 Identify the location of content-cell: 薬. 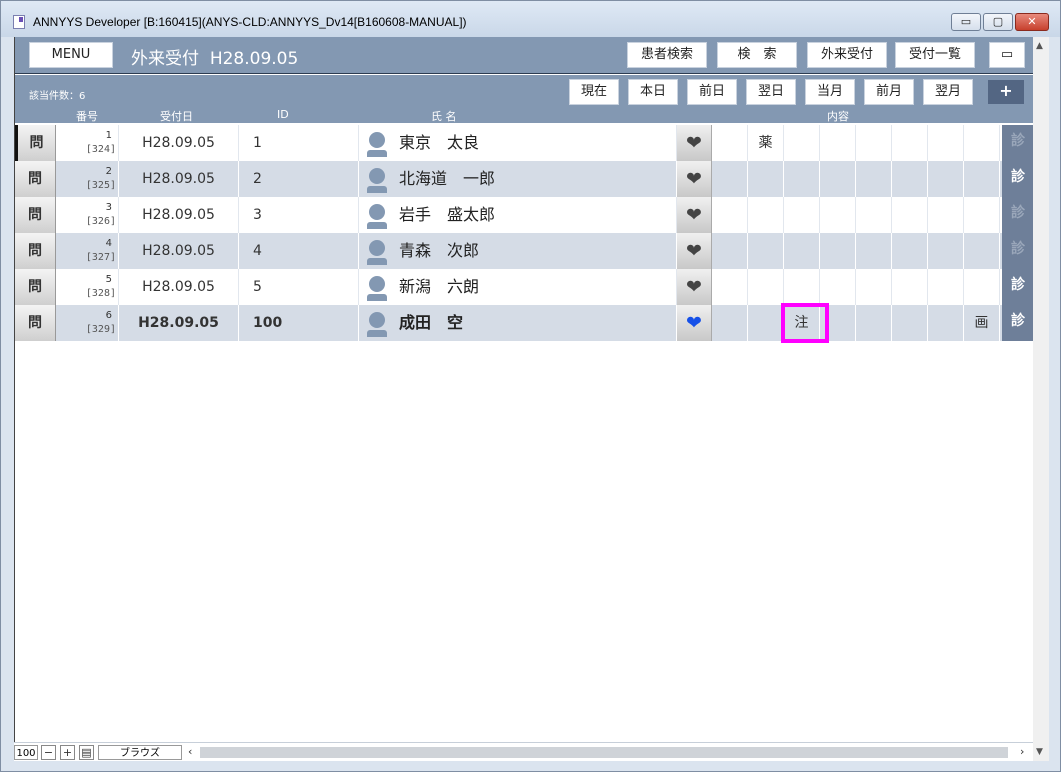
(766, 143).